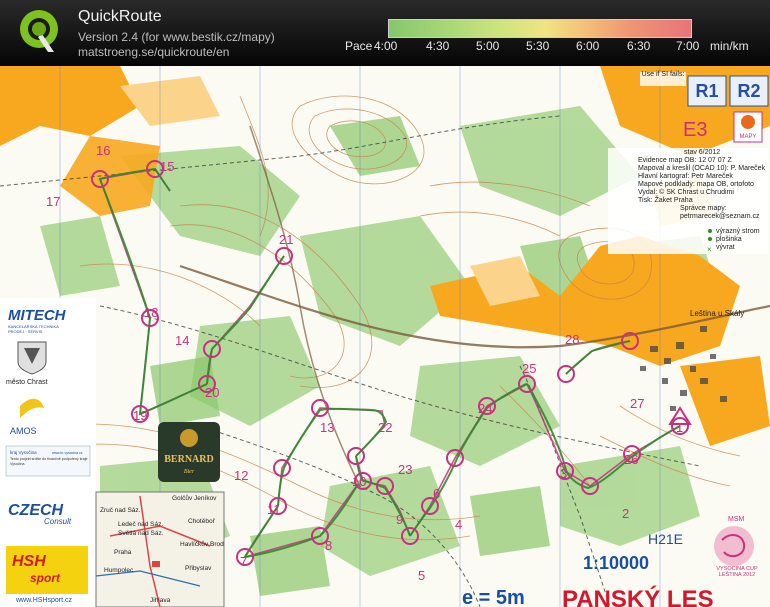 This screenshot has width=770, height=607. I want to click on control-label: 14, so click(182, 340).